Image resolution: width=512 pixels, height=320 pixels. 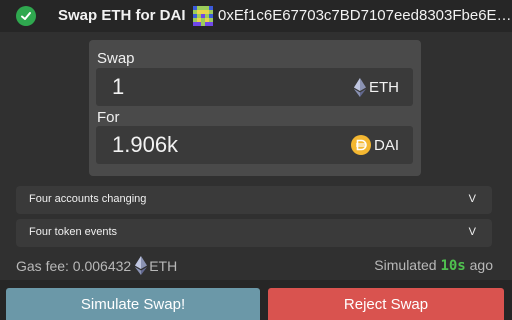 I want to click on simulated-status: Simulated 10s ago, so click(x=433, y=265).